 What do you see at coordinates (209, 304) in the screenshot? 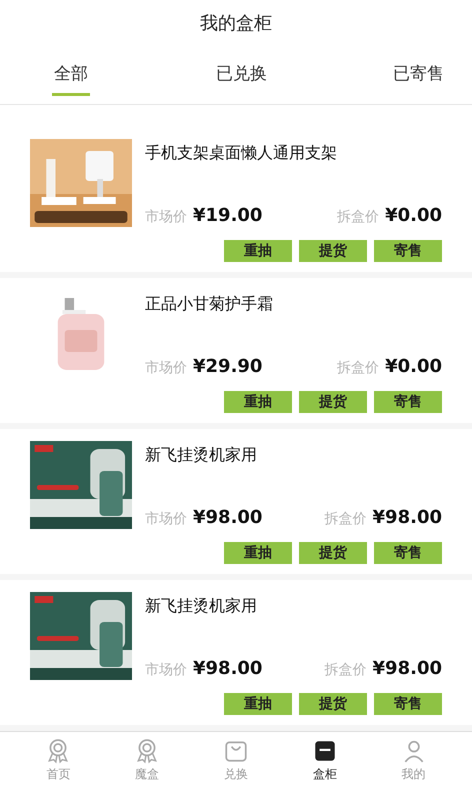
I see `product-name: 正品小甘菊护手霜` at bounding box center [209, 304].